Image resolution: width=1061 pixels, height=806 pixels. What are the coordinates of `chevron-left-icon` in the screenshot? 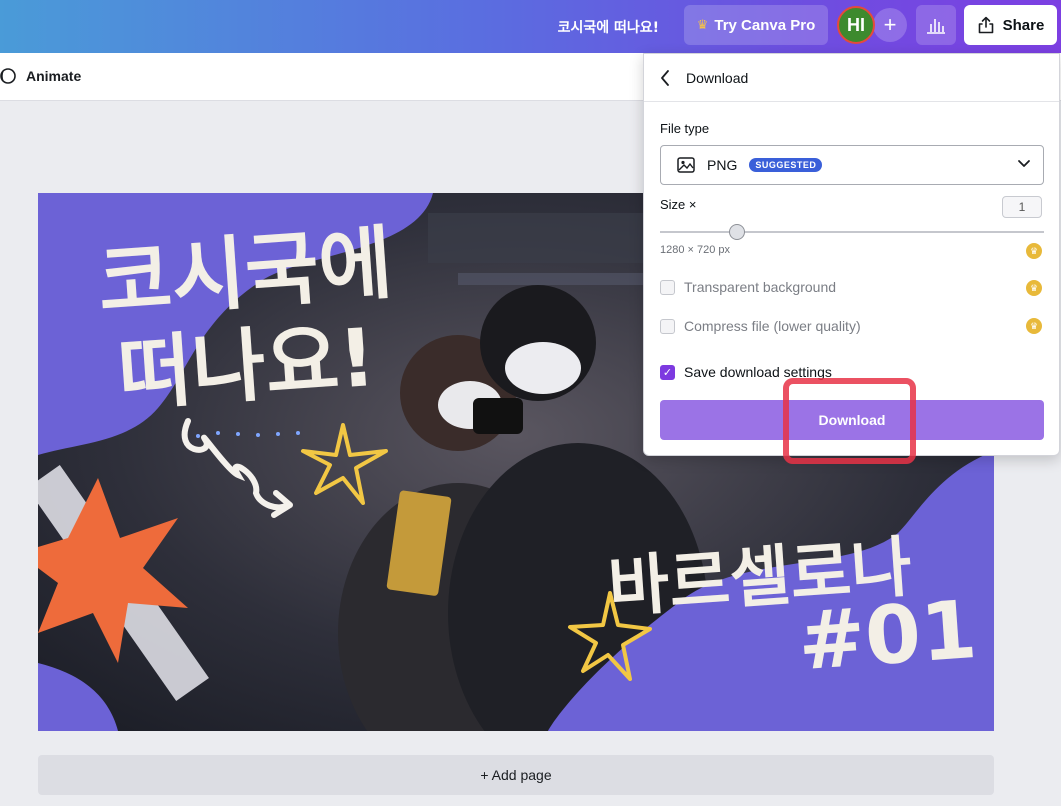 It's located at (665, 77).